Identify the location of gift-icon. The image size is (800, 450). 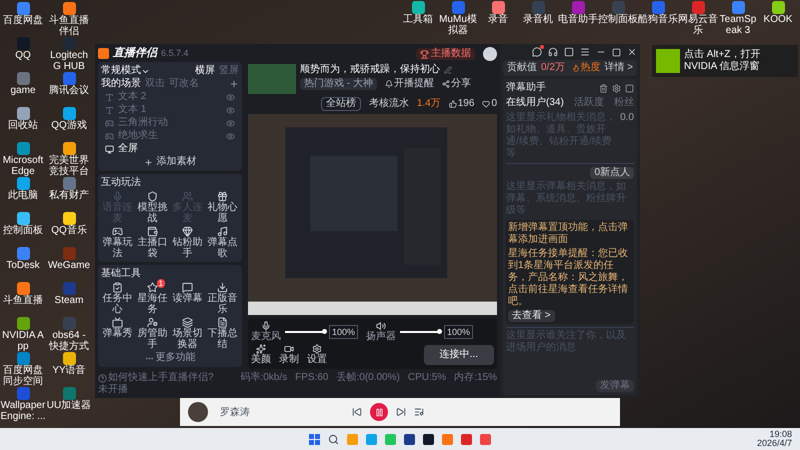
(222, 196).